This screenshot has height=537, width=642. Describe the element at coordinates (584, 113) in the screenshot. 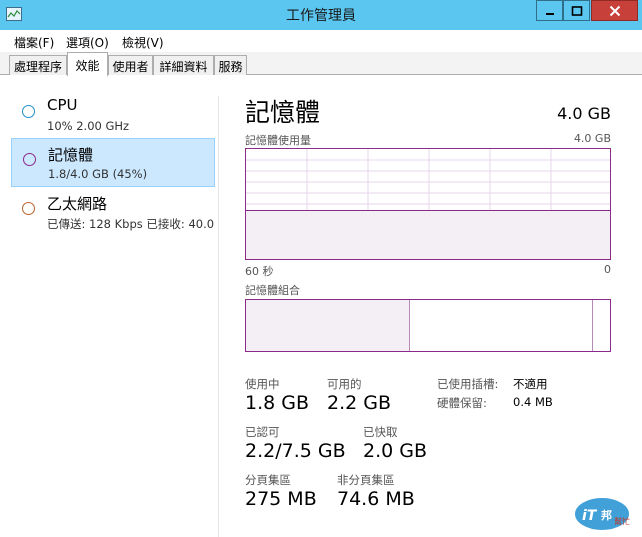

I see `total-memory: 4.0 GB` at that location.